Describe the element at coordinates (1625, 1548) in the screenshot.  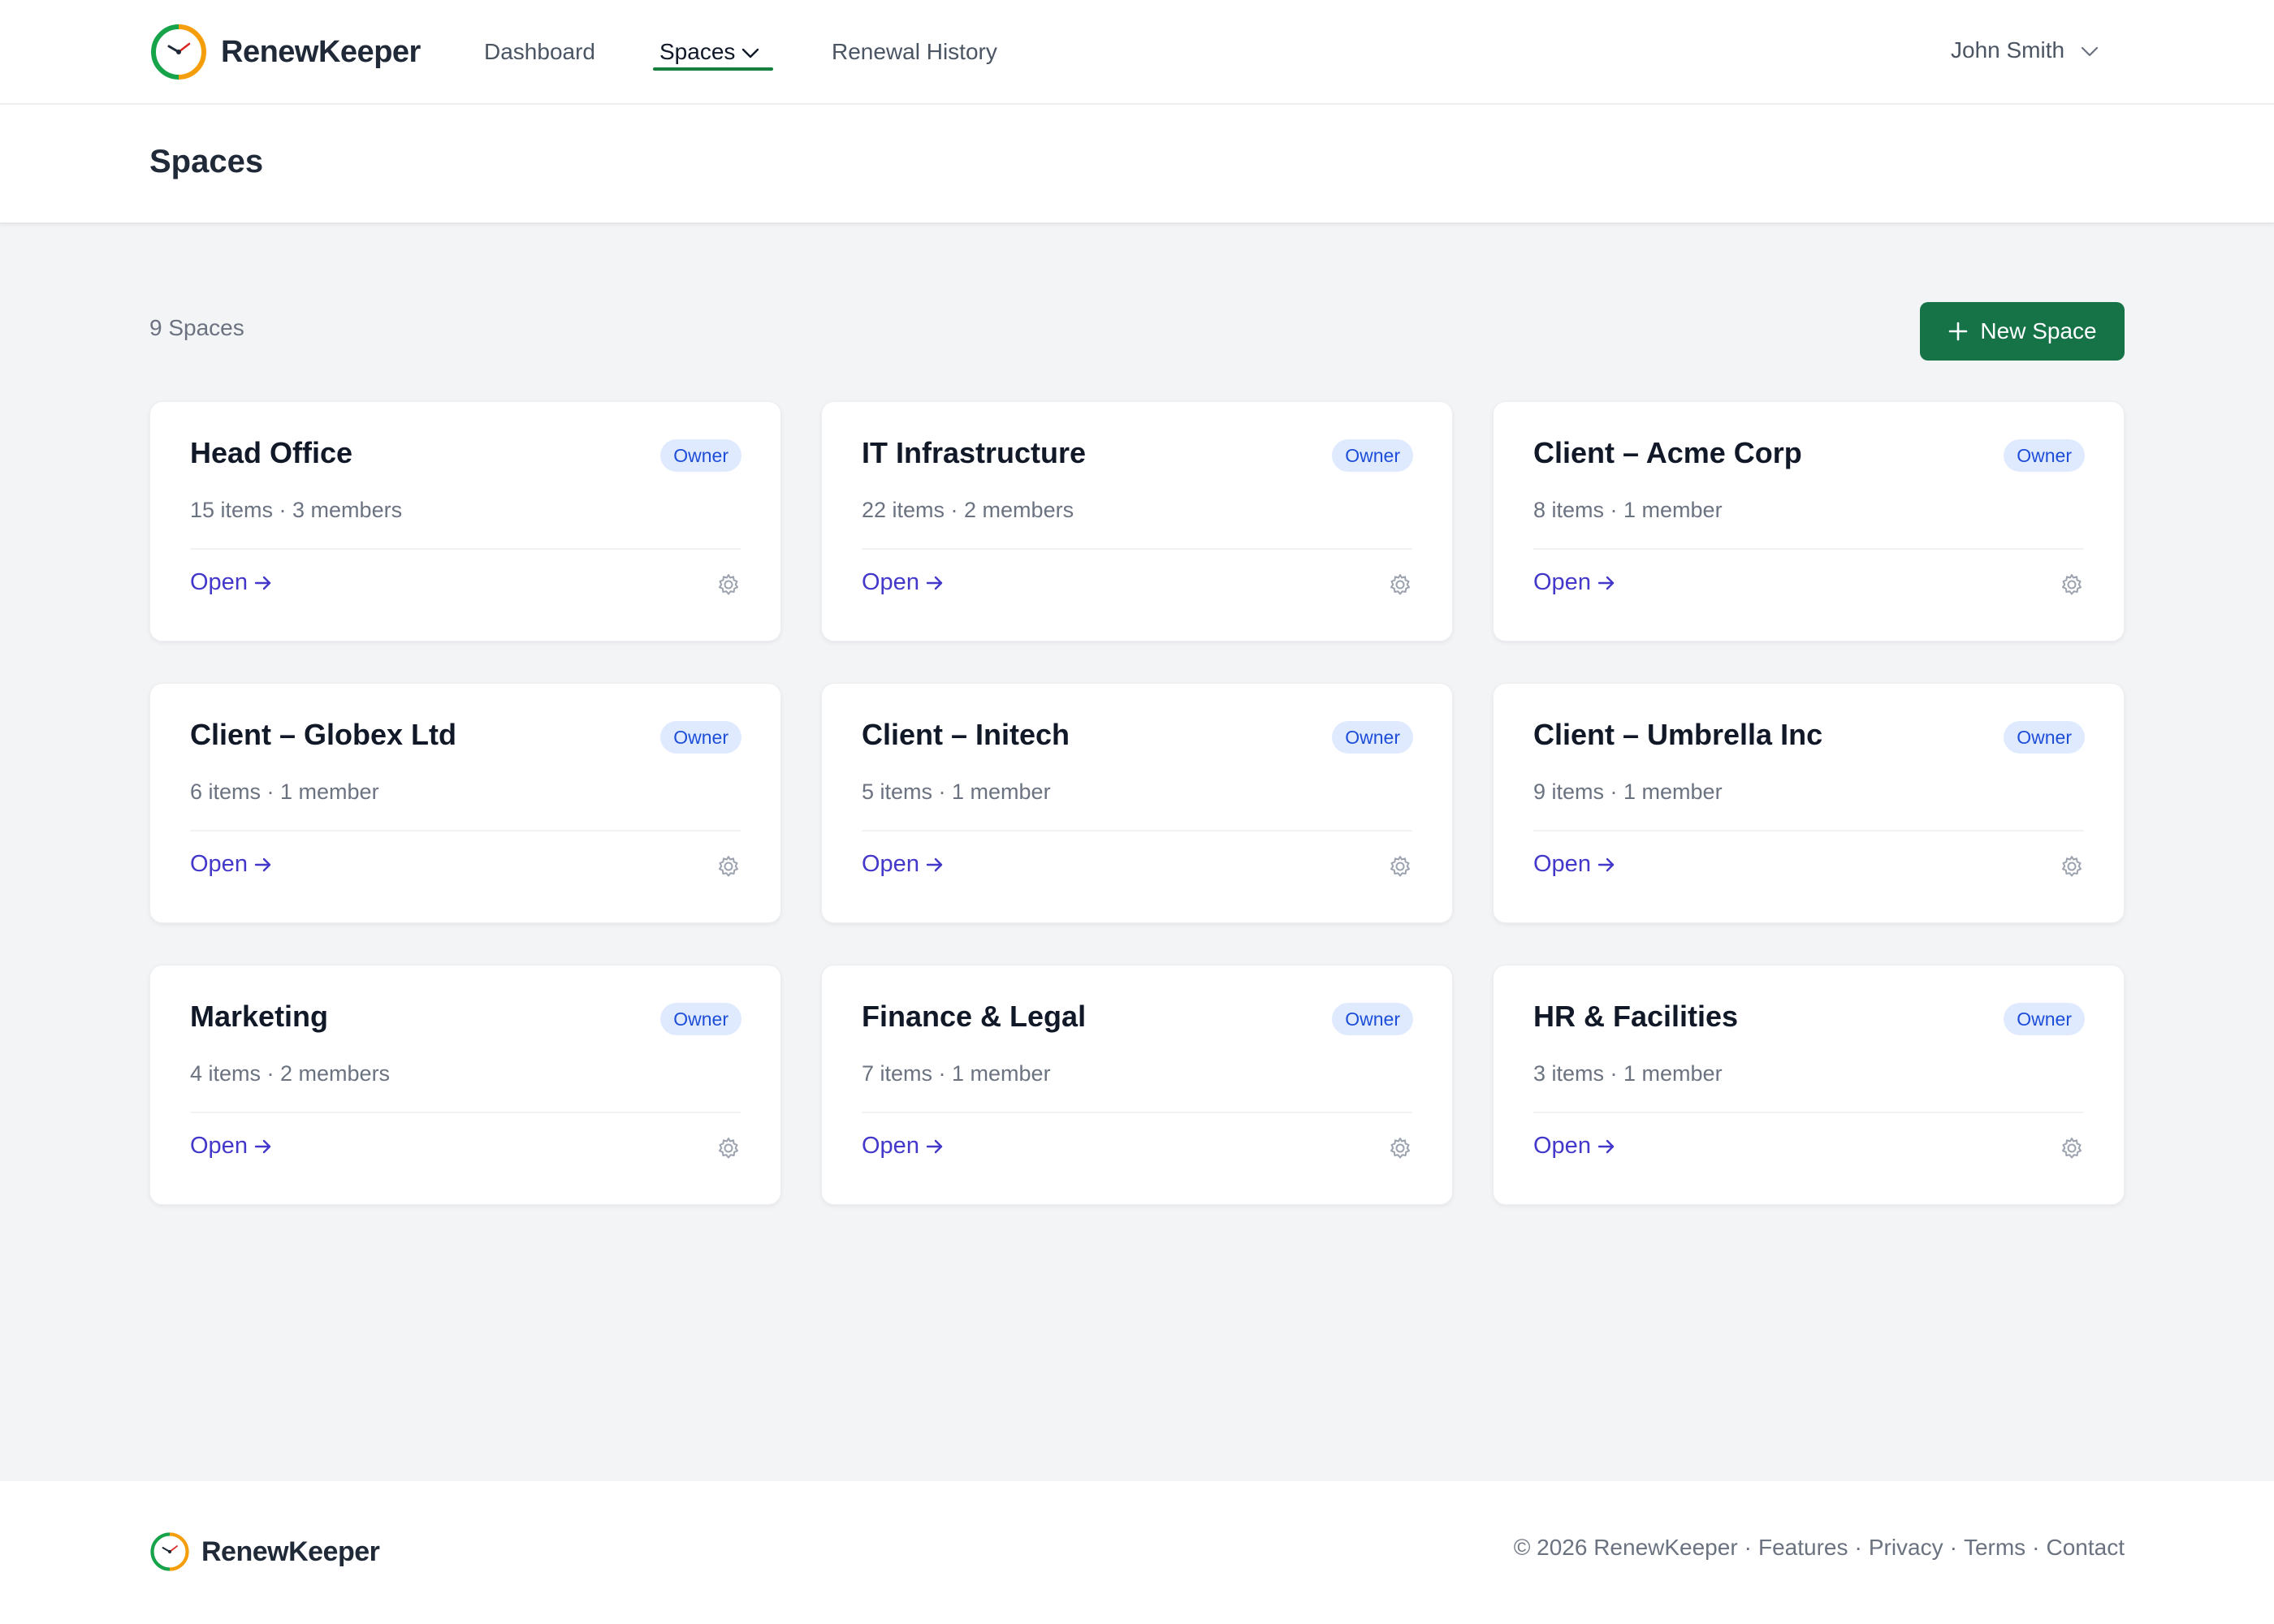
I see `copyright: © 2026 RenewKeeper` at that location.